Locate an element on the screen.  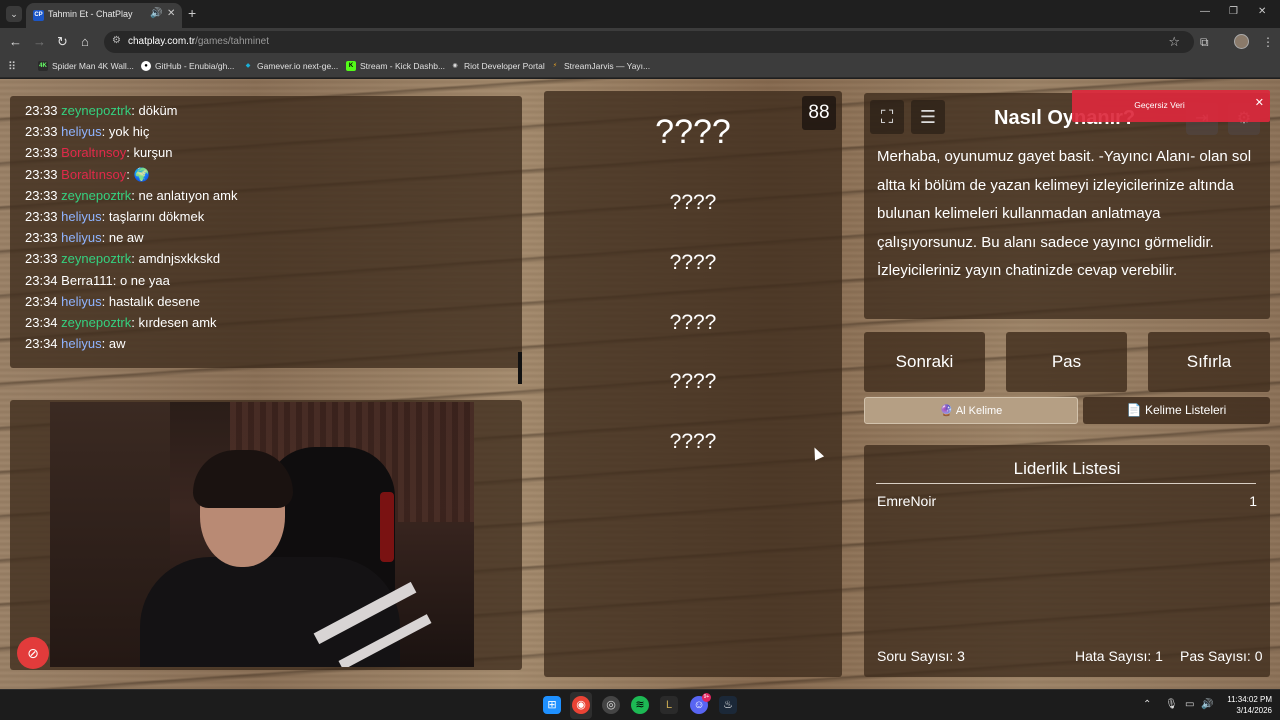
tab-title: Tahmin Et - ChatPlay is located at coordinates (90, 14).